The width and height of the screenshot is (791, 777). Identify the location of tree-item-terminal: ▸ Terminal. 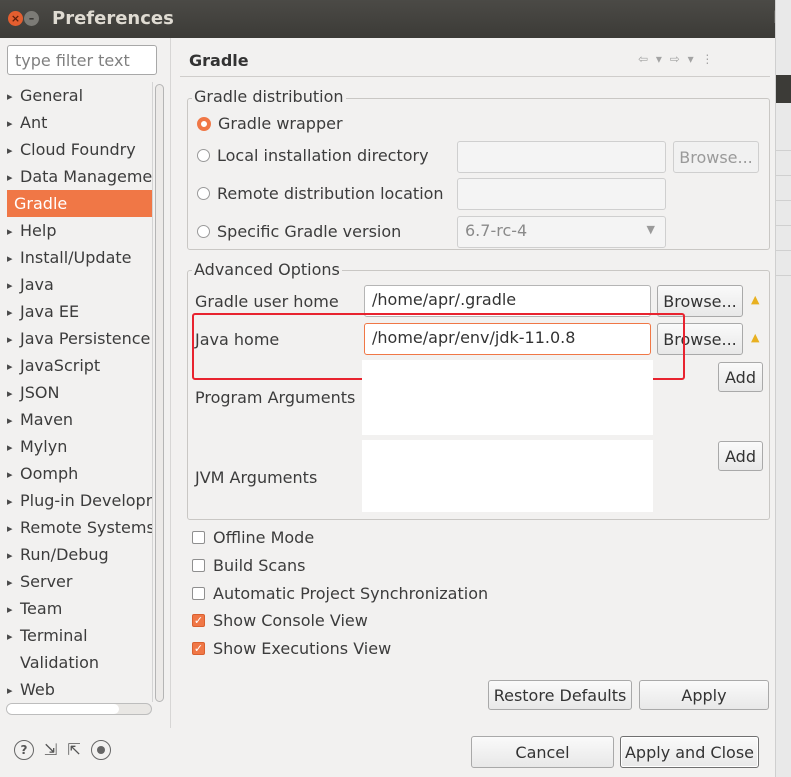
(76, 635).